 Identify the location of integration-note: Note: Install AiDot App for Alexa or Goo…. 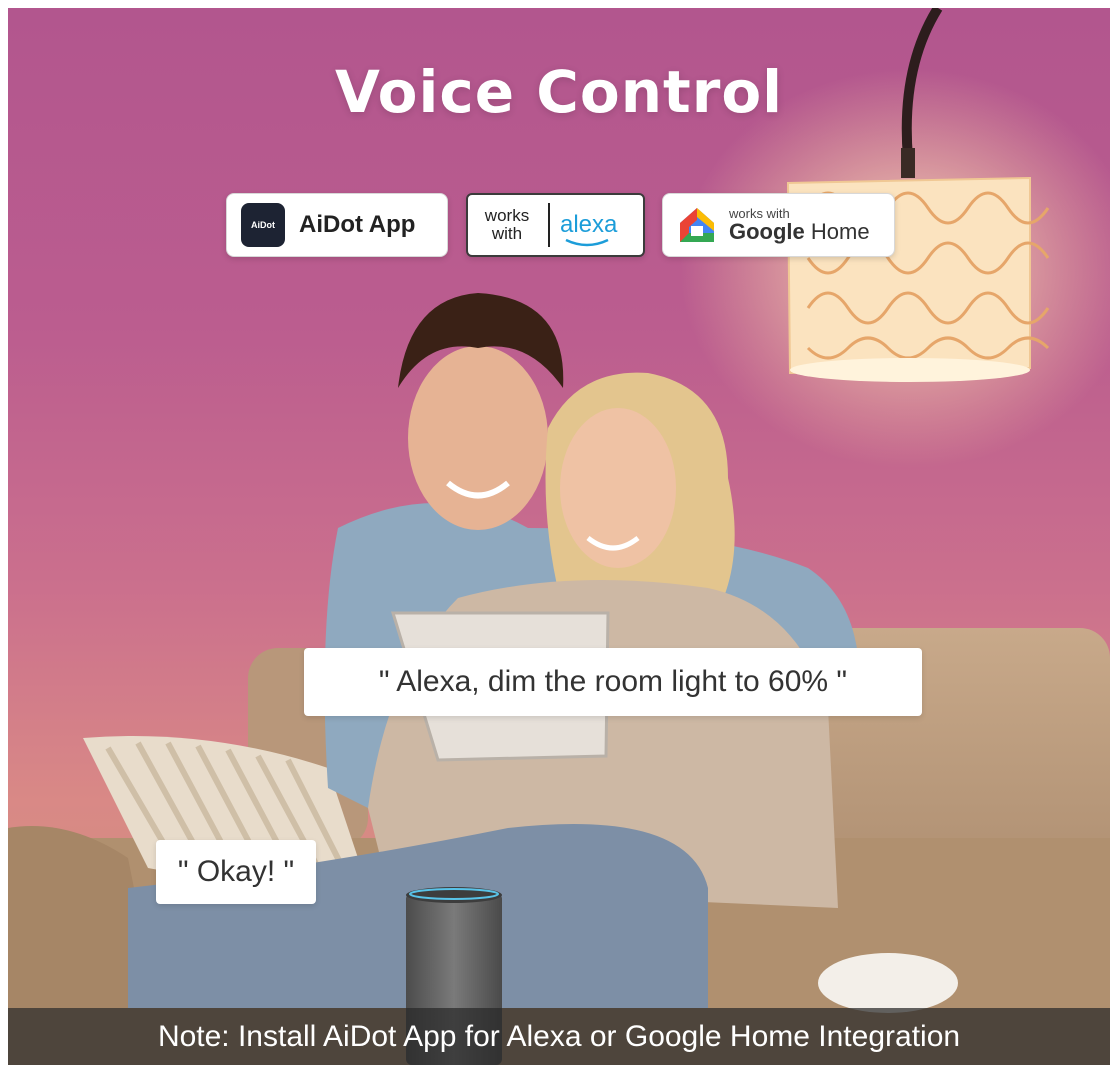
(559, 1036).